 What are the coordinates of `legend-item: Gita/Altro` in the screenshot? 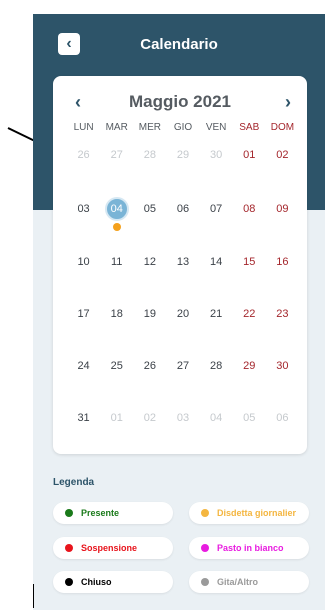 It's located at (249, 582).